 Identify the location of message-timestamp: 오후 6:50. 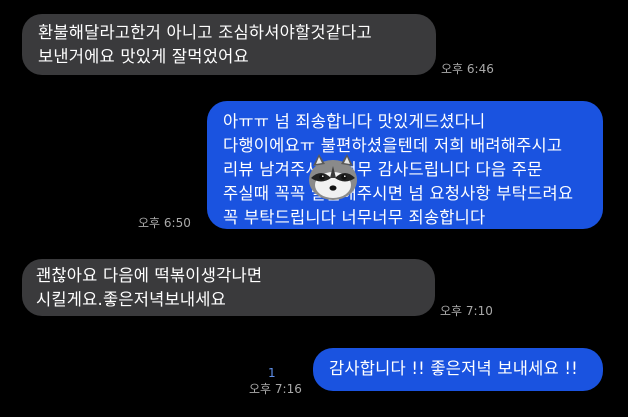
(164, 223).